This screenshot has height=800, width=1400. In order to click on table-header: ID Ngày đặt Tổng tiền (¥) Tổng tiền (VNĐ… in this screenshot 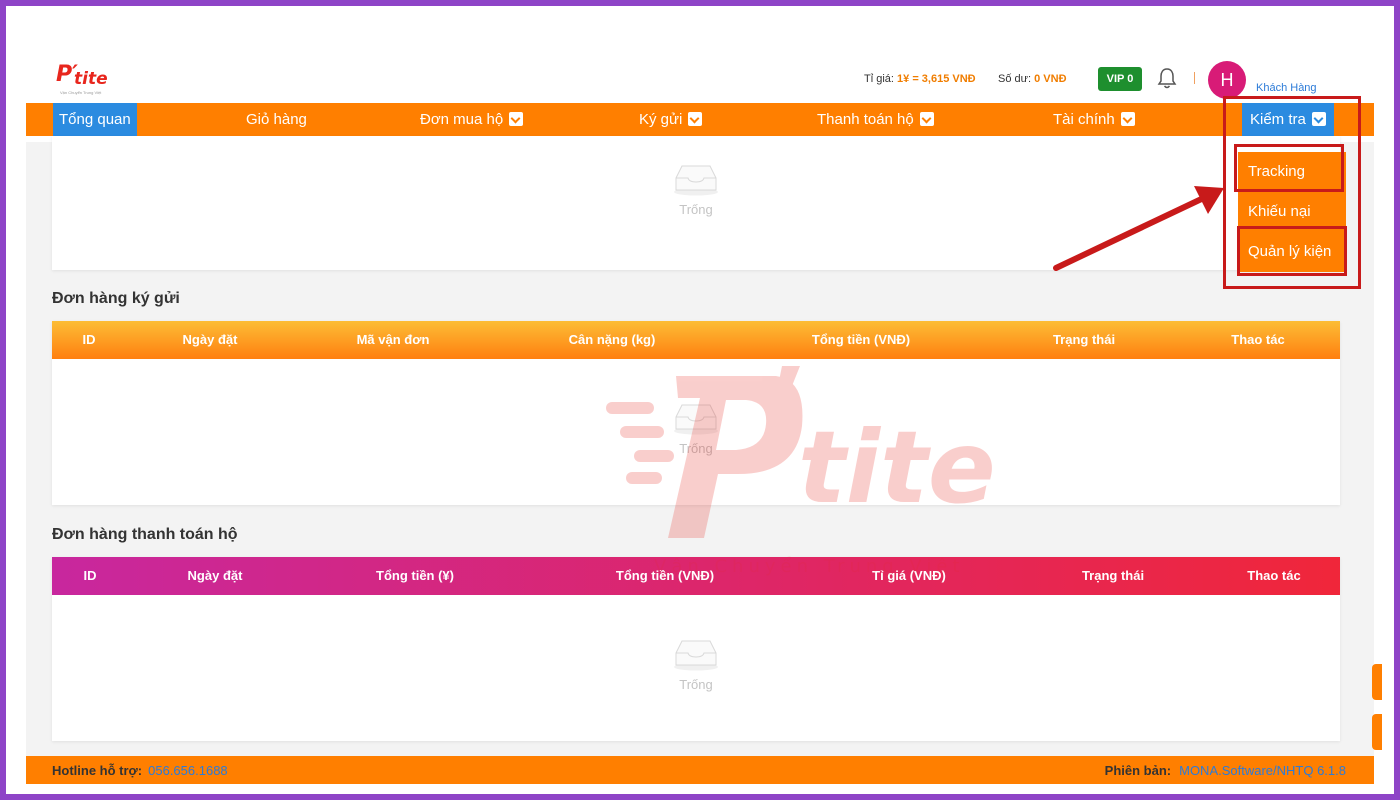, I will do `click(696, 576)`.